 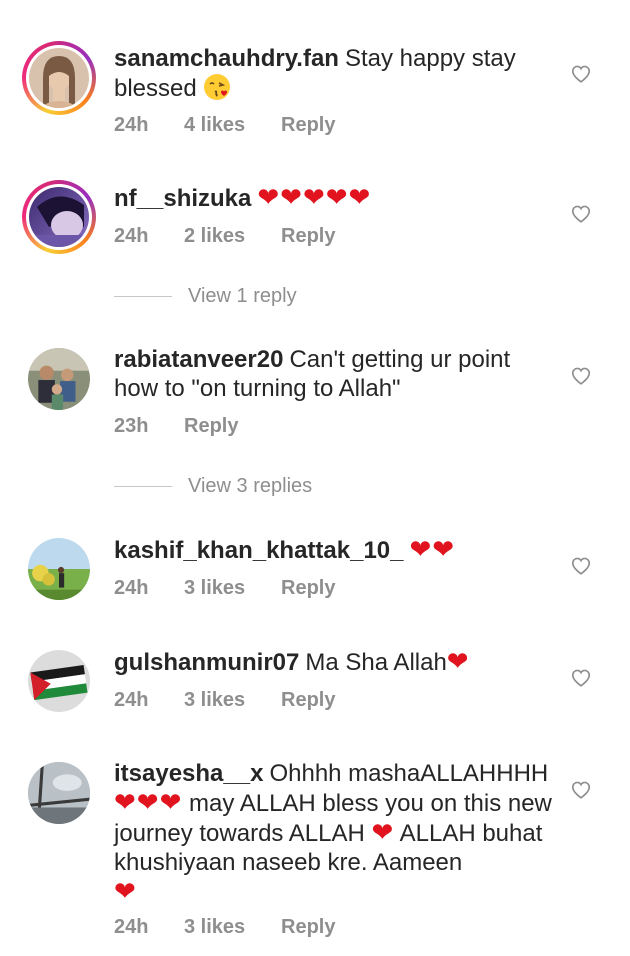 What do you see at coordinates (232, 236) in the screenshot?
I see `comment-likes: 2 likes` at bounding box center [232, 236].